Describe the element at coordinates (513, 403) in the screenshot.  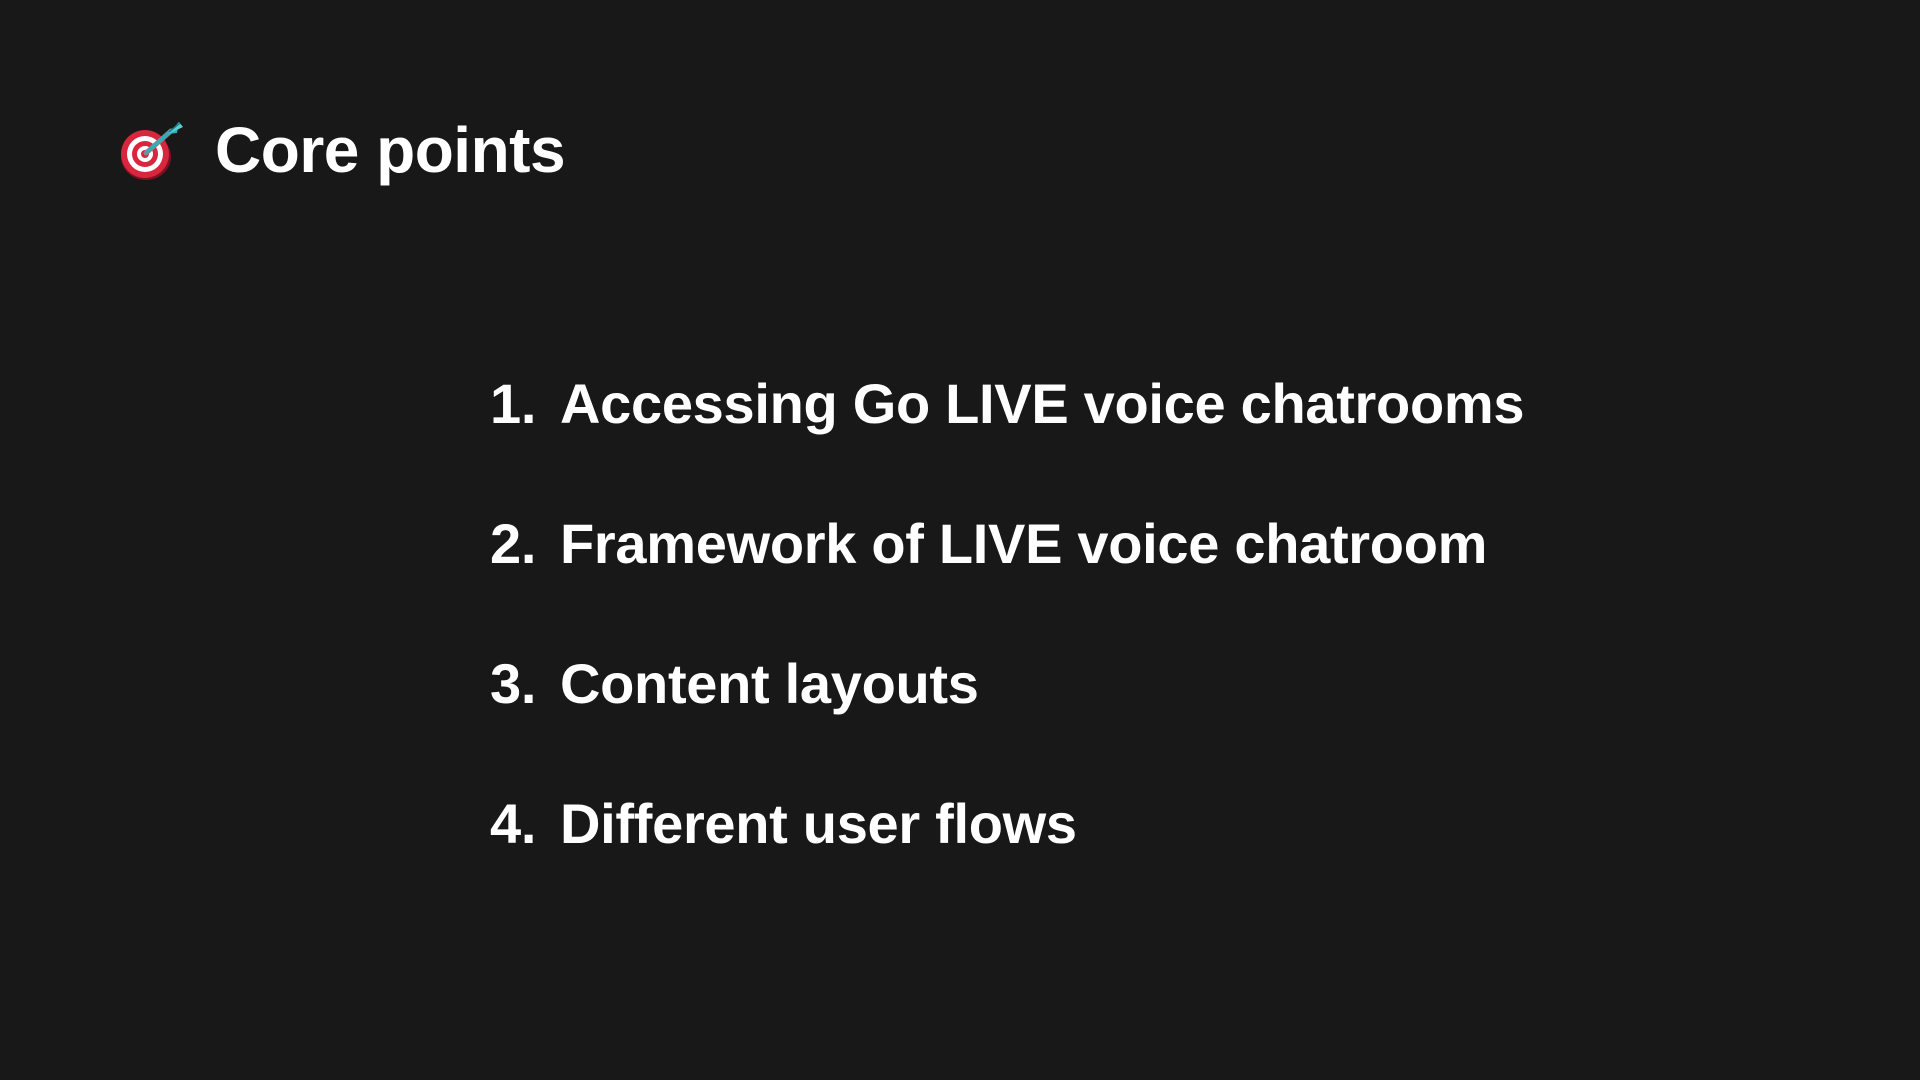
I see `list-item-number: 1.` at that location.